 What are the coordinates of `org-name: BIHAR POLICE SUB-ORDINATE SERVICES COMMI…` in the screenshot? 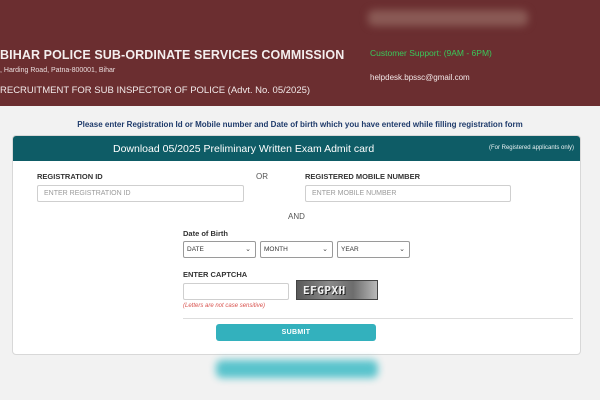 It's located at (172, 55).